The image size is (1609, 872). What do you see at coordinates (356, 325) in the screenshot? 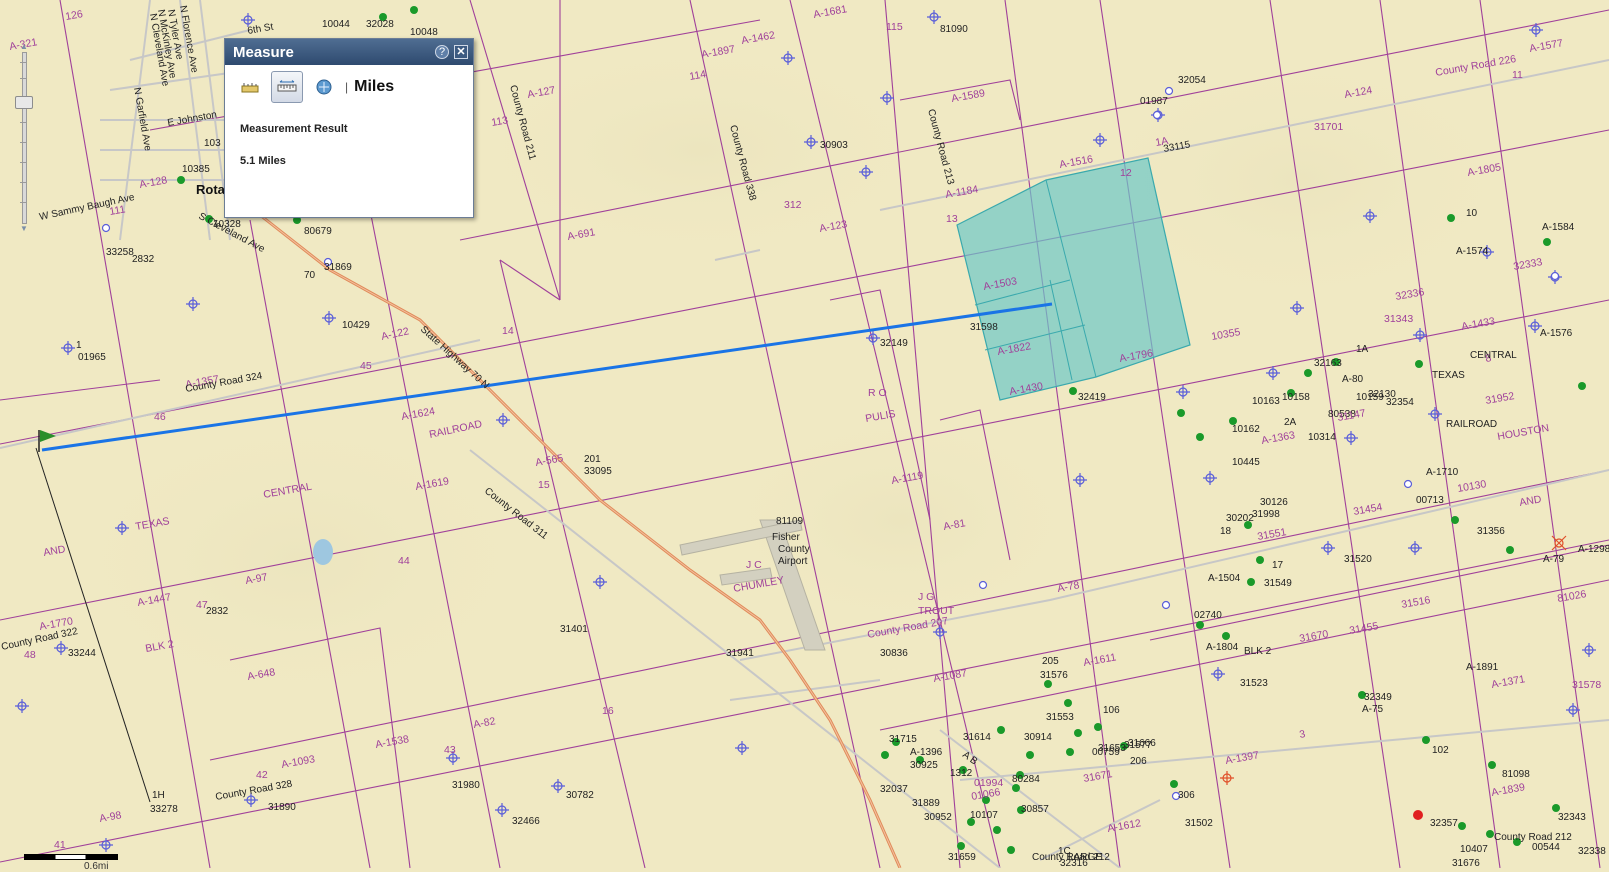
I see `map-label: 10429` at bounding box center [356, 325].